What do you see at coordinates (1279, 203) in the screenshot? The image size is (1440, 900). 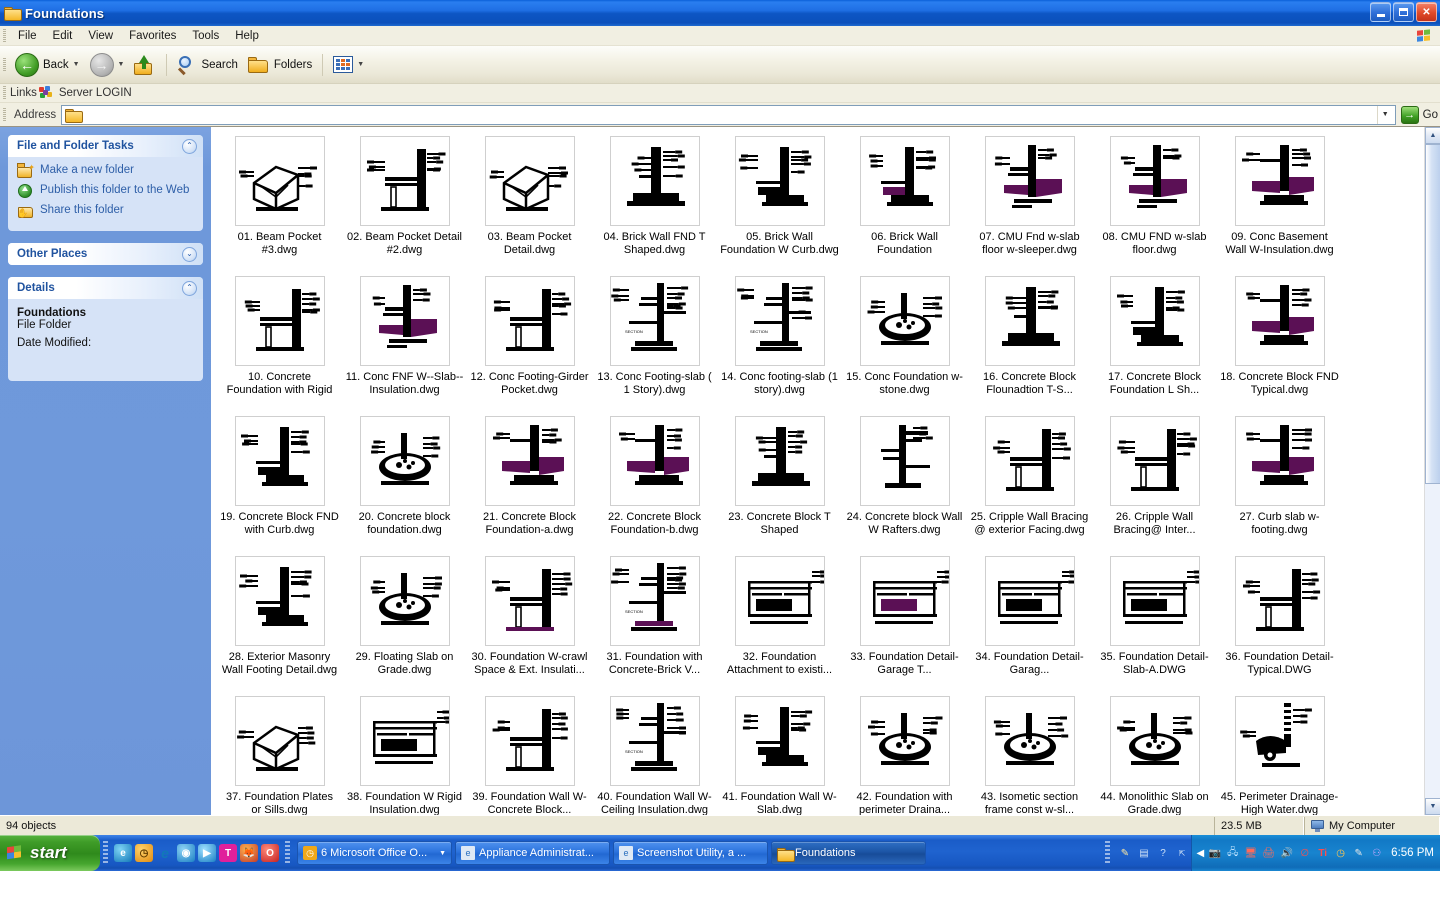 I see `file-item: 09. Conc Basement Wall W-Insulation.dwg` at bounding box center [1279, 203].